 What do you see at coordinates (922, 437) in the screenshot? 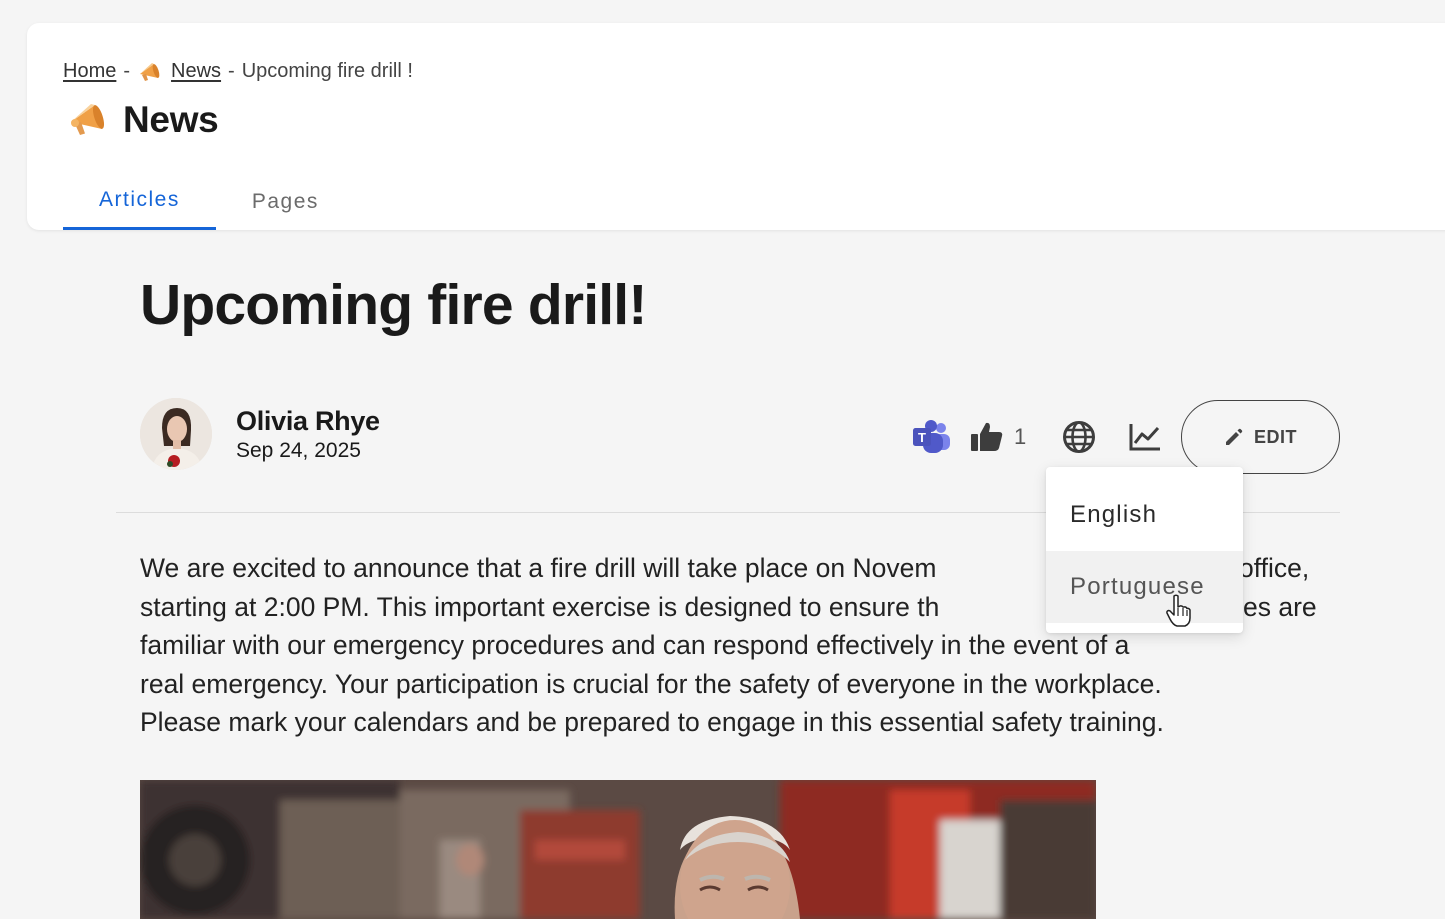
I see `svg-text: T` at bounding box center [922, 437].